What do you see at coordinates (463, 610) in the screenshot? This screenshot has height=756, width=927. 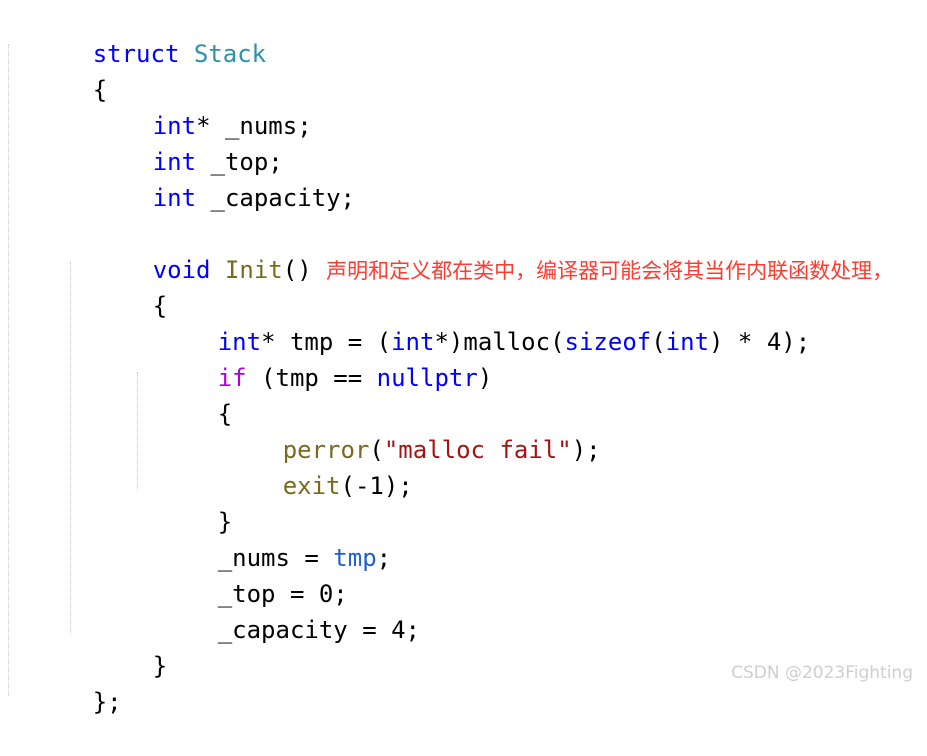 I see `code-line-17: _capacity = 4;` at bounding box center [463, 610].